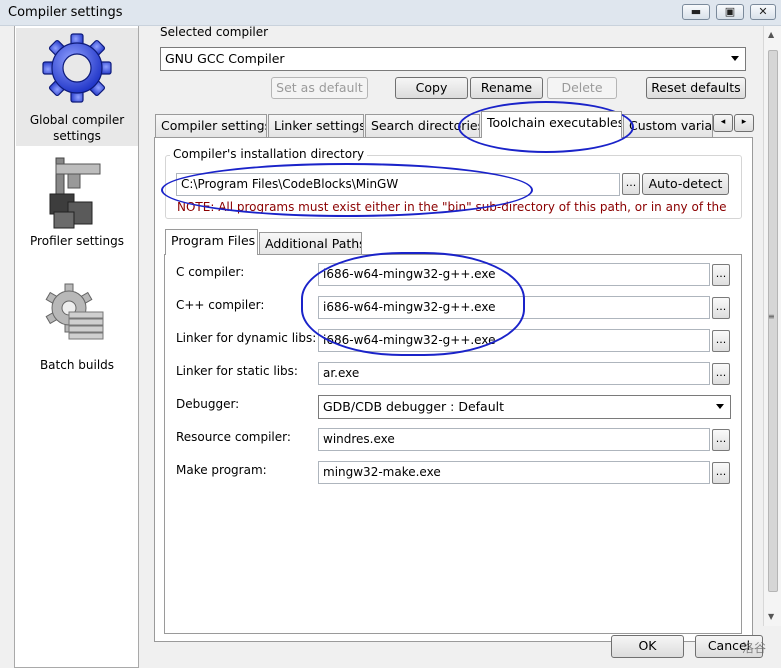  Describe the element at coordinates (269, 154) in the screenshot. I see `install-dir-label: Compiler's installation directory` at that location.